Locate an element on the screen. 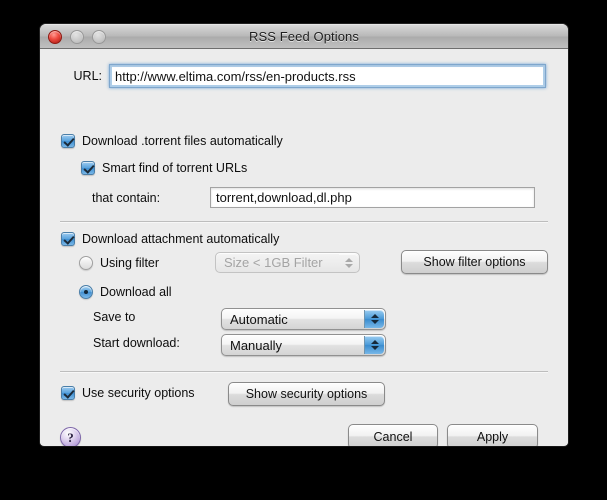  filter-select: Size < 1GB Filter is located at coordinates (287, 262).